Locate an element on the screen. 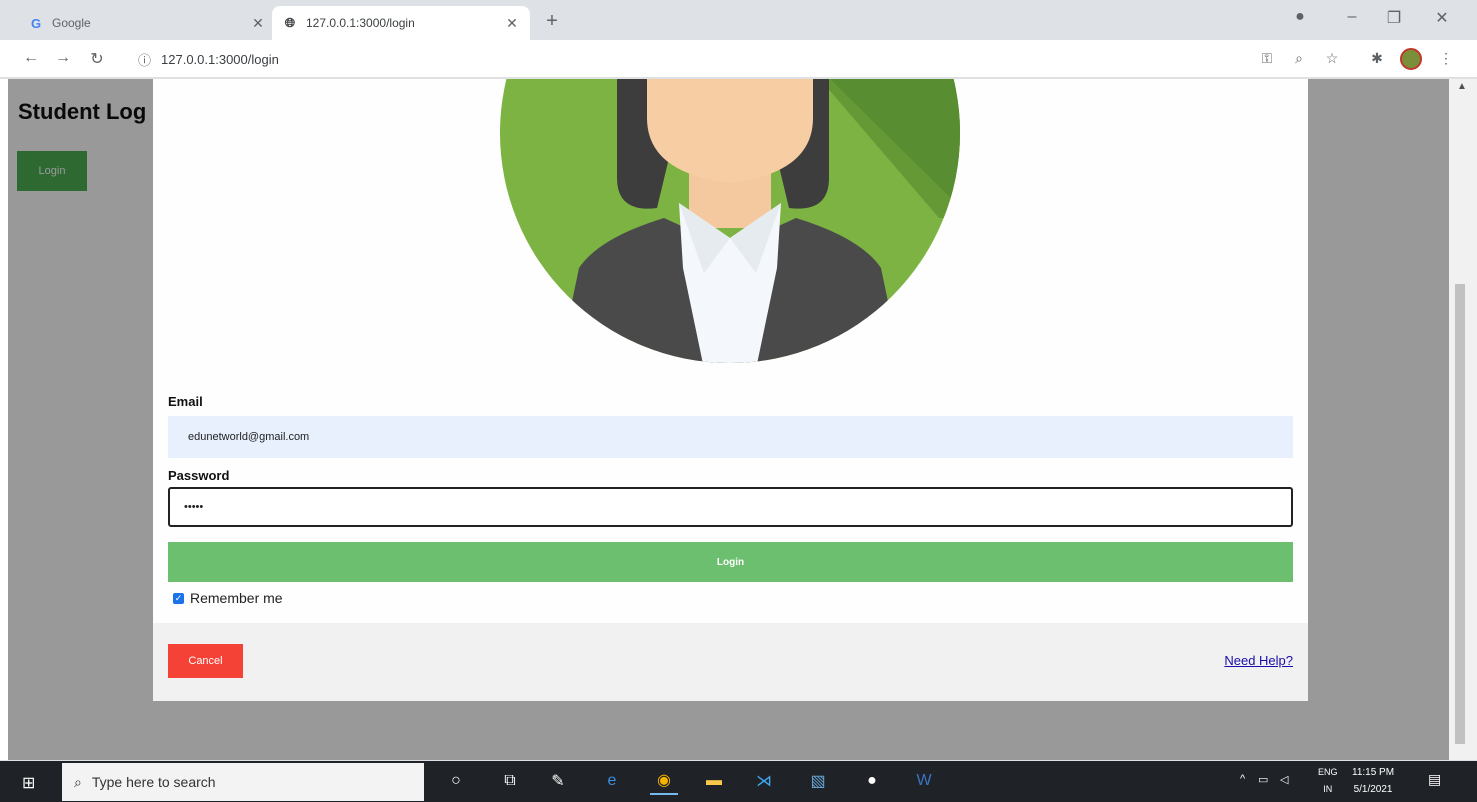 The width and height of the screenshot is (1477, 802). paint-icon: ✎ is located at coordinates (558, 781).